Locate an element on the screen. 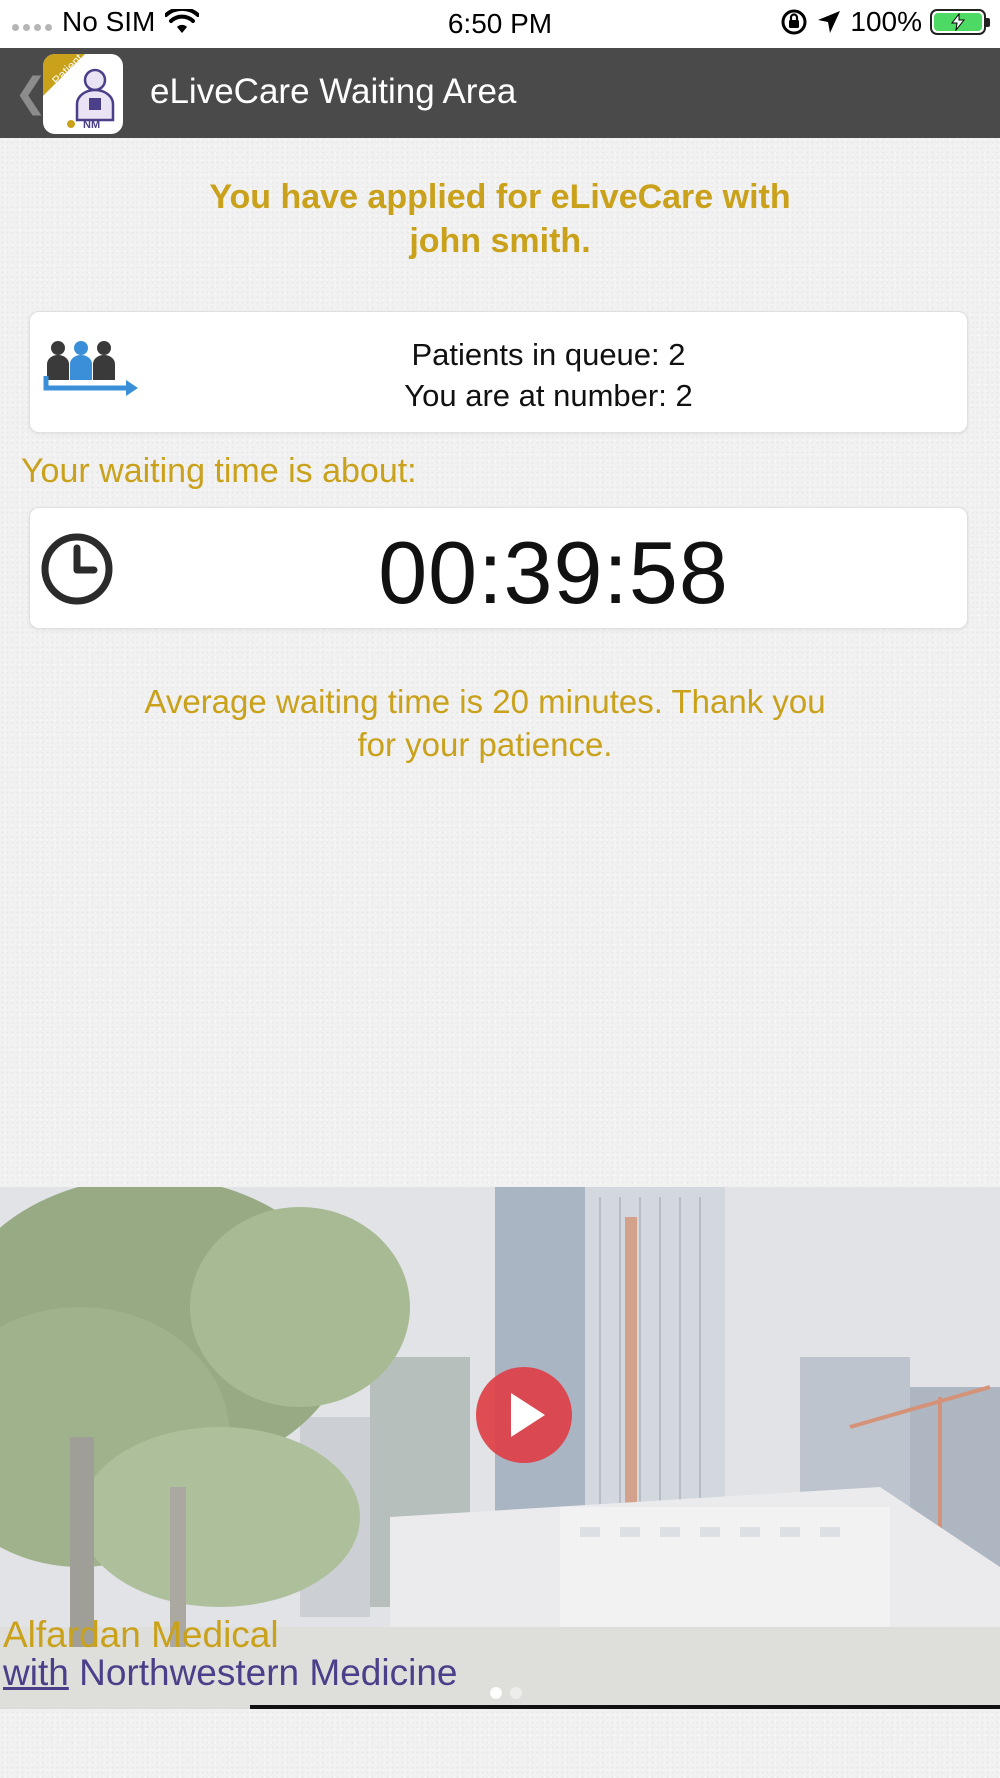 Image resolution: width=1000 pixels, height=1778 pixels. clock-icon is located at coordinates (77, 569).